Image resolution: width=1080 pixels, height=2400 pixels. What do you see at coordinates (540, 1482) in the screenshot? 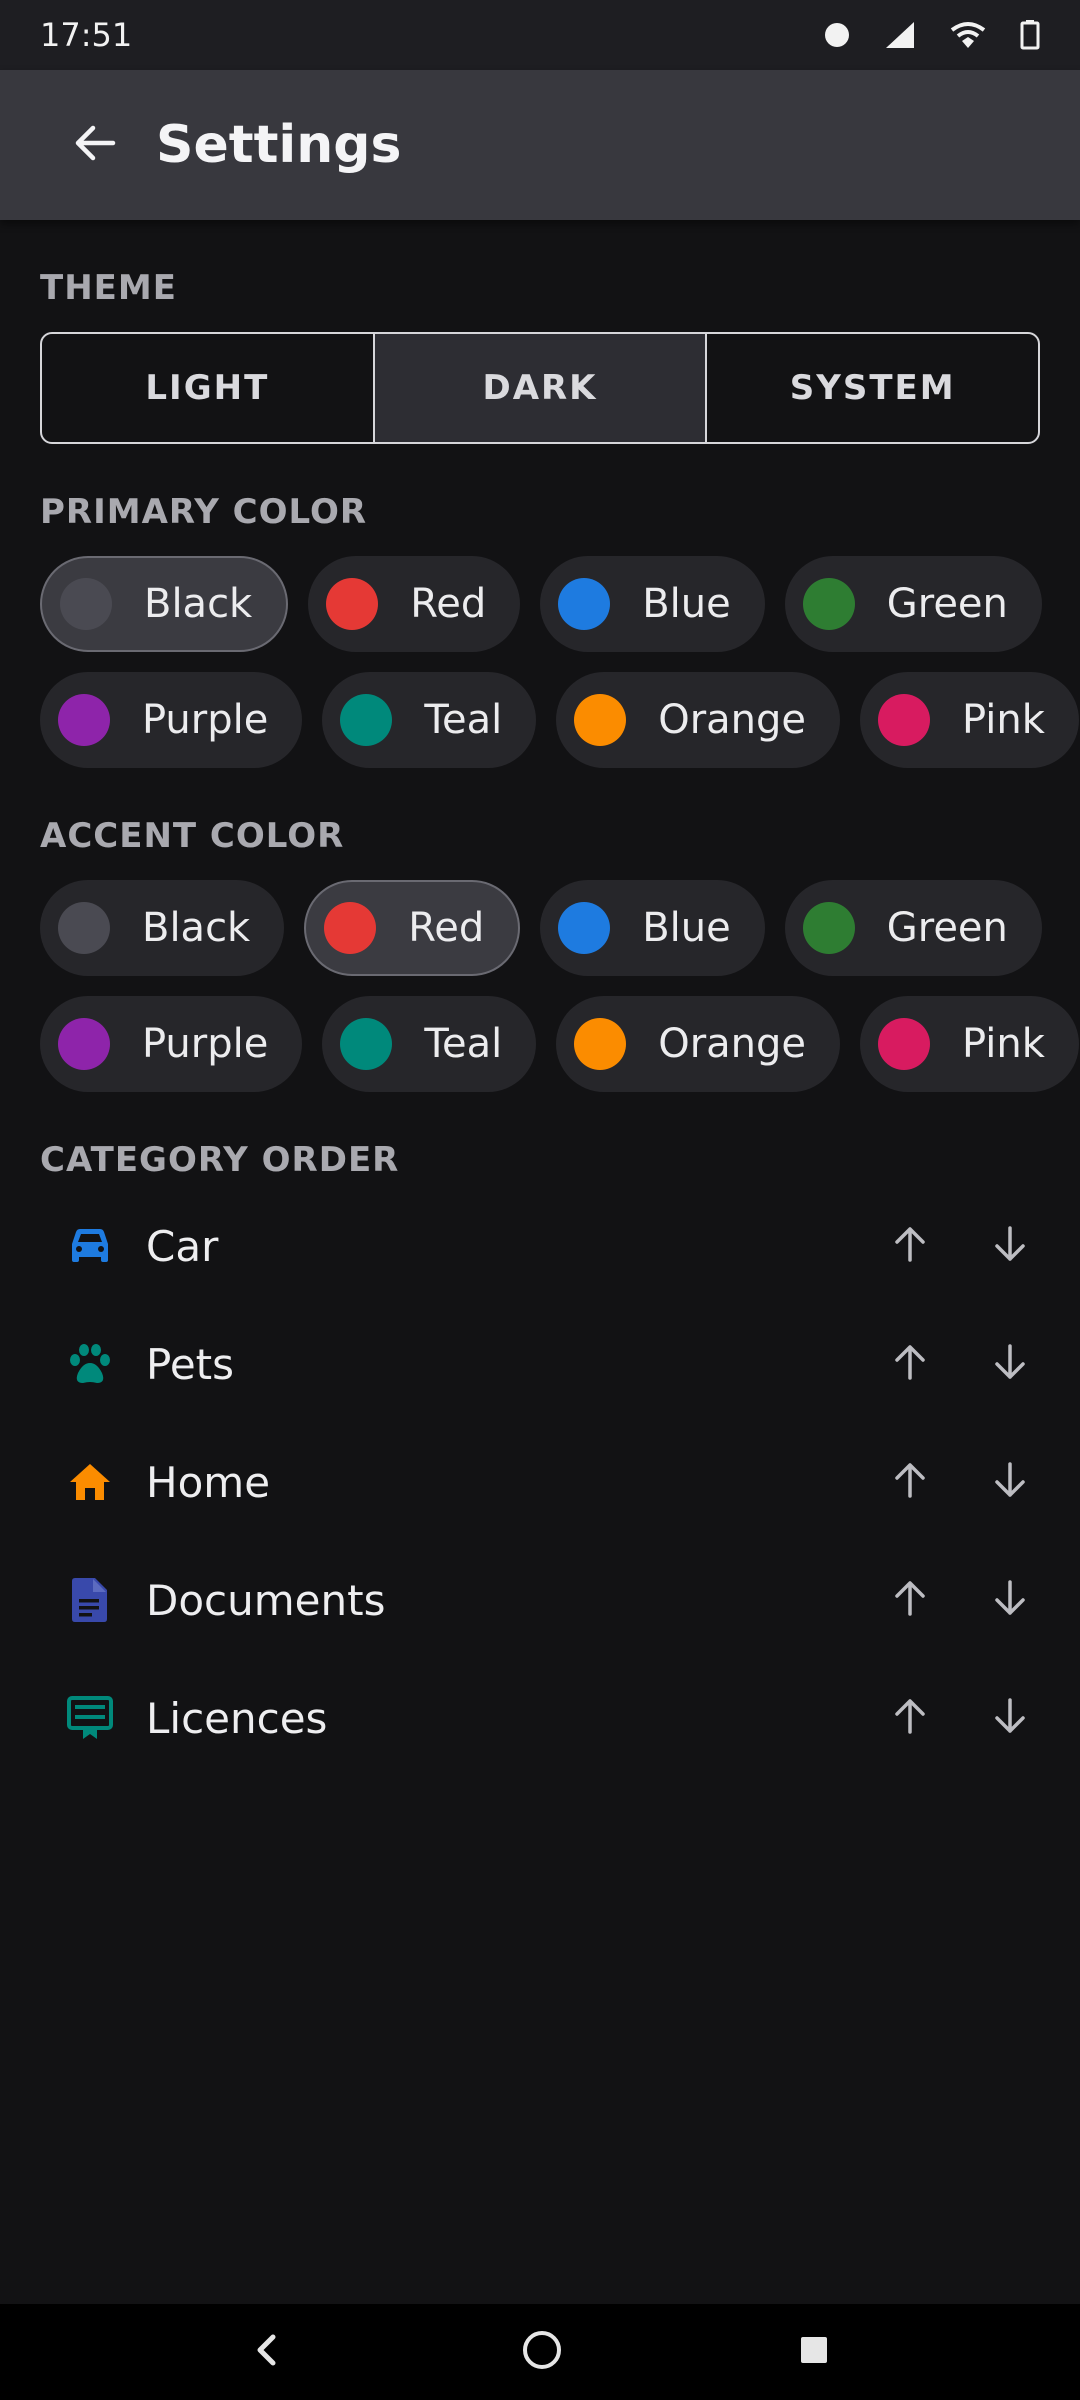
I see `category-row-home: Home` at bounding box center [540, 1482].